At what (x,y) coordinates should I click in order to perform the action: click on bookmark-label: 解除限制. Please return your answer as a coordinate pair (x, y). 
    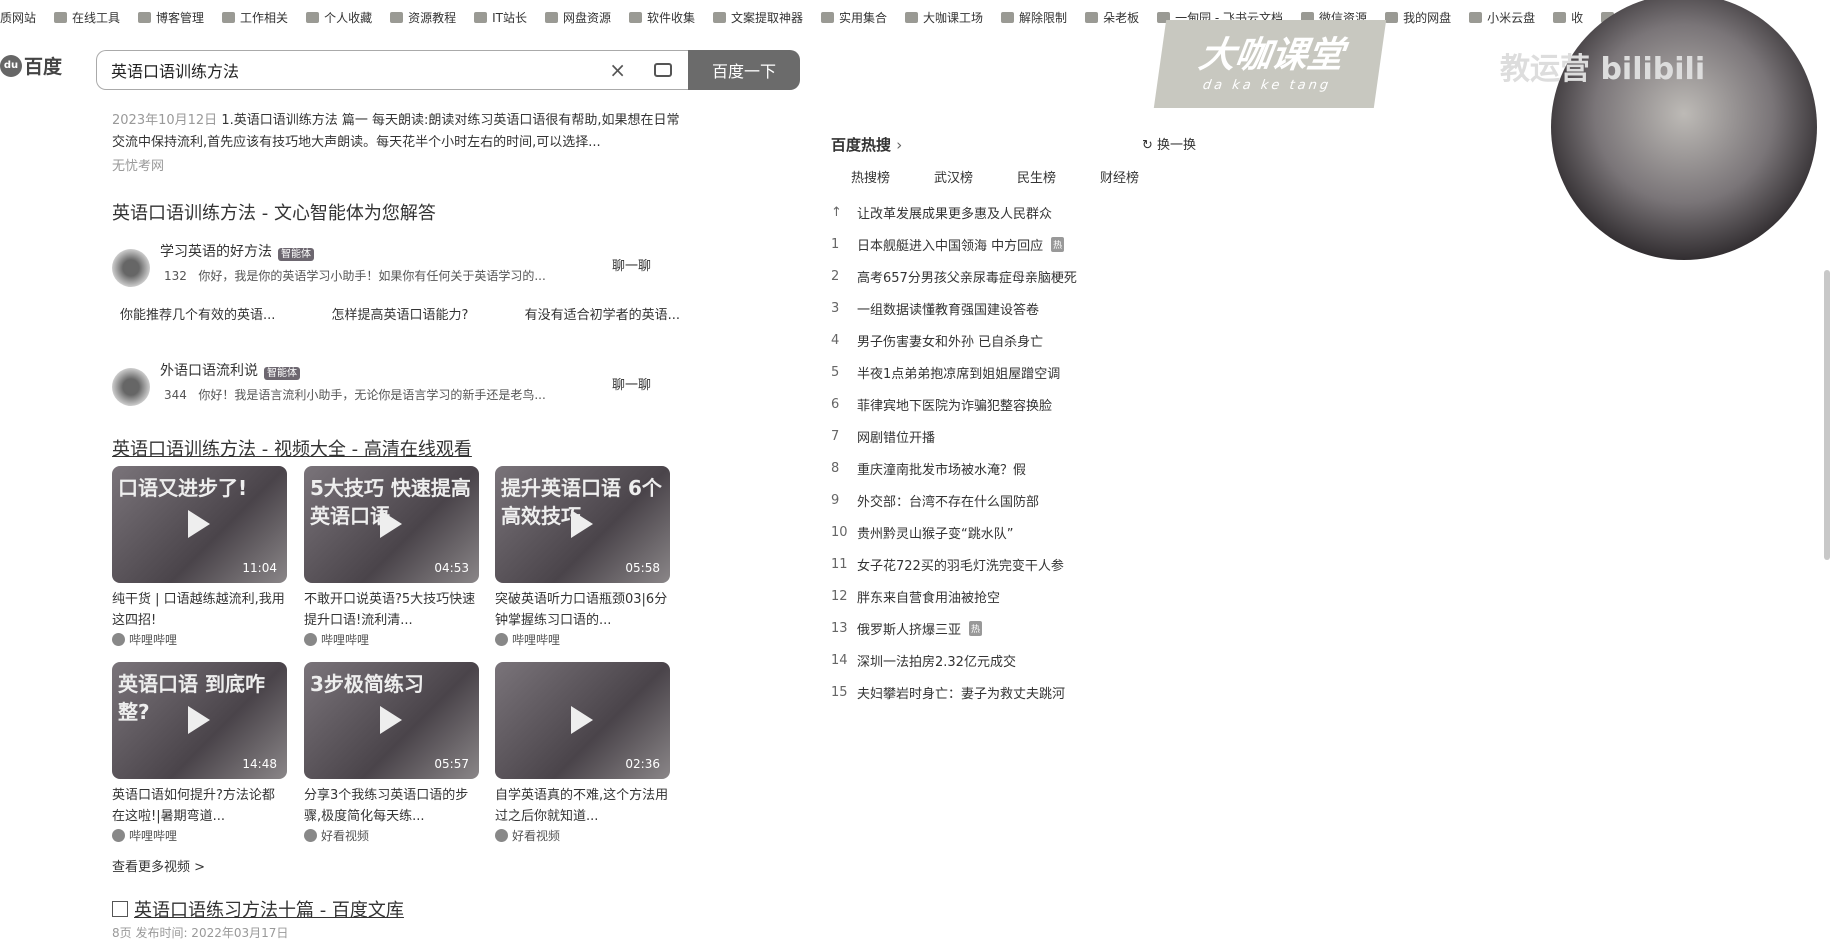
    Looking at the image, I should click on (1043, 17).